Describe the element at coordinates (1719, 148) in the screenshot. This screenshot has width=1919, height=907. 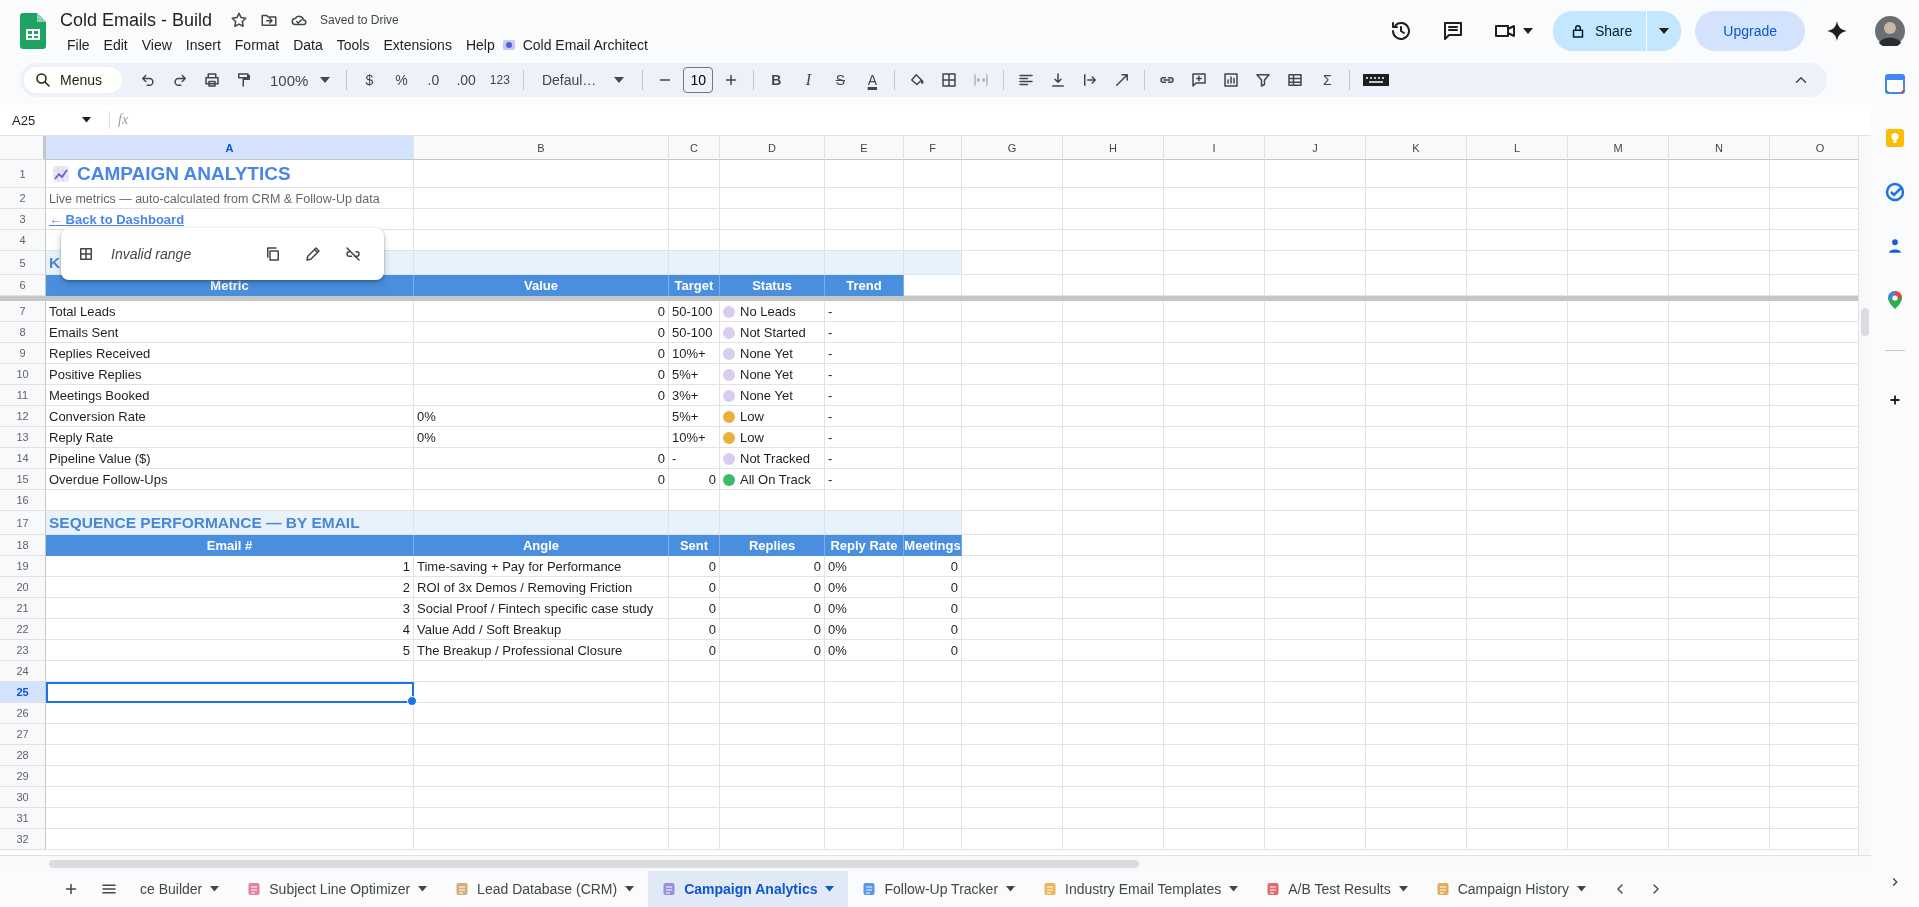
I see `column-header: N` at that location.